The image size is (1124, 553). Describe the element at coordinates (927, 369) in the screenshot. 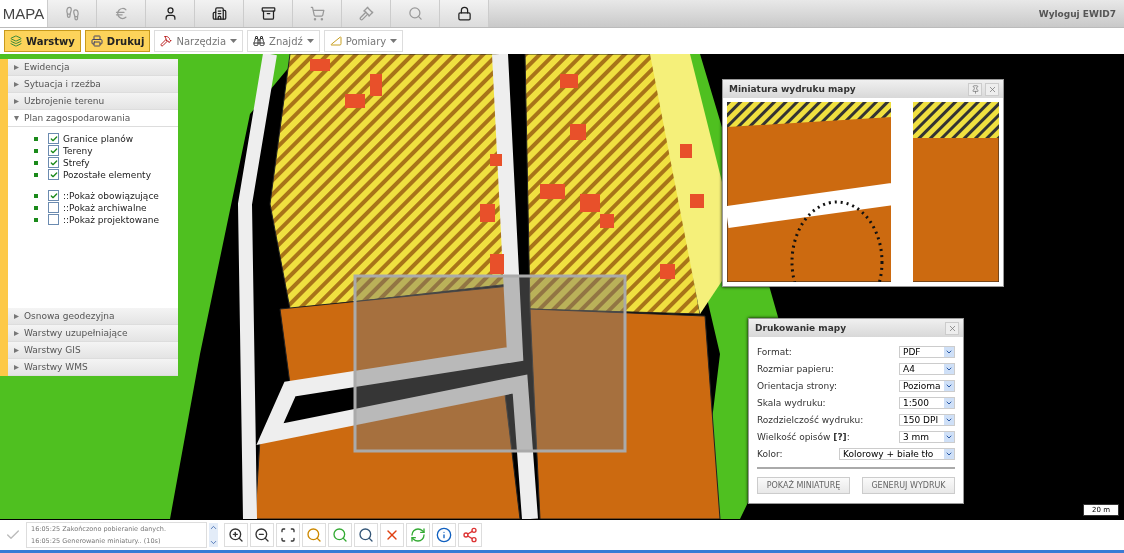

I see `select-field: A4` at that location.